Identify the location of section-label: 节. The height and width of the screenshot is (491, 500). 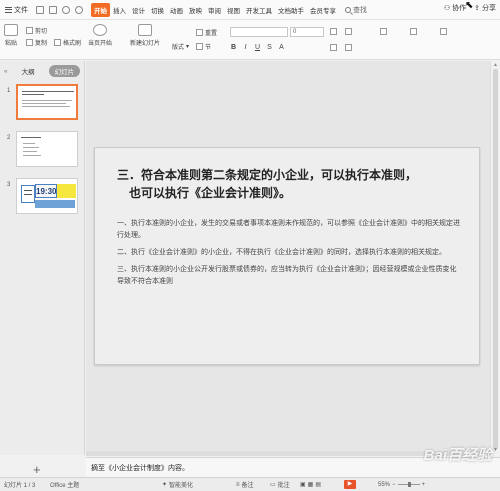
(208, 48).